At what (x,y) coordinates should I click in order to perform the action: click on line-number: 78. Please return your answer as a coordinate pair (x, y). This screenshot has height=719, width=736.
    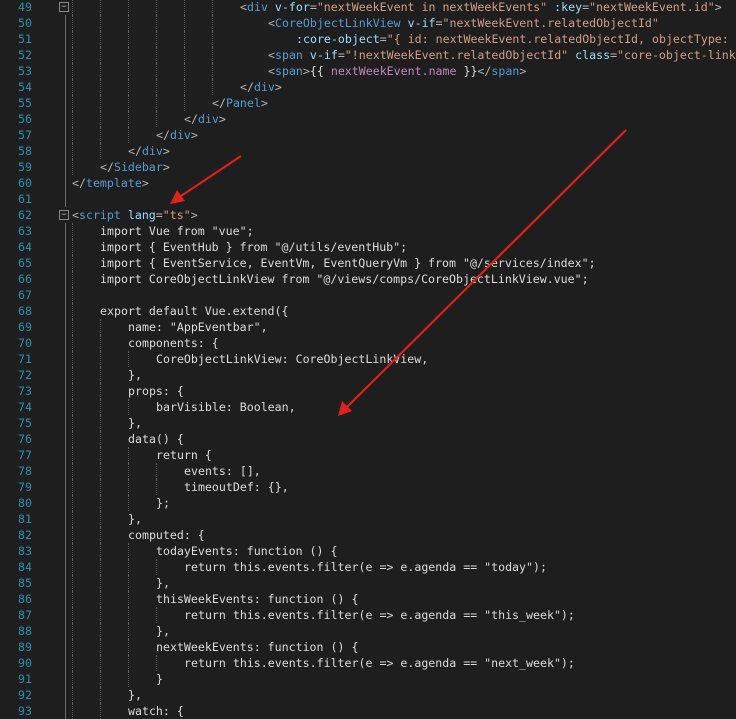
    Looking at the image, I should click on (25, 471).